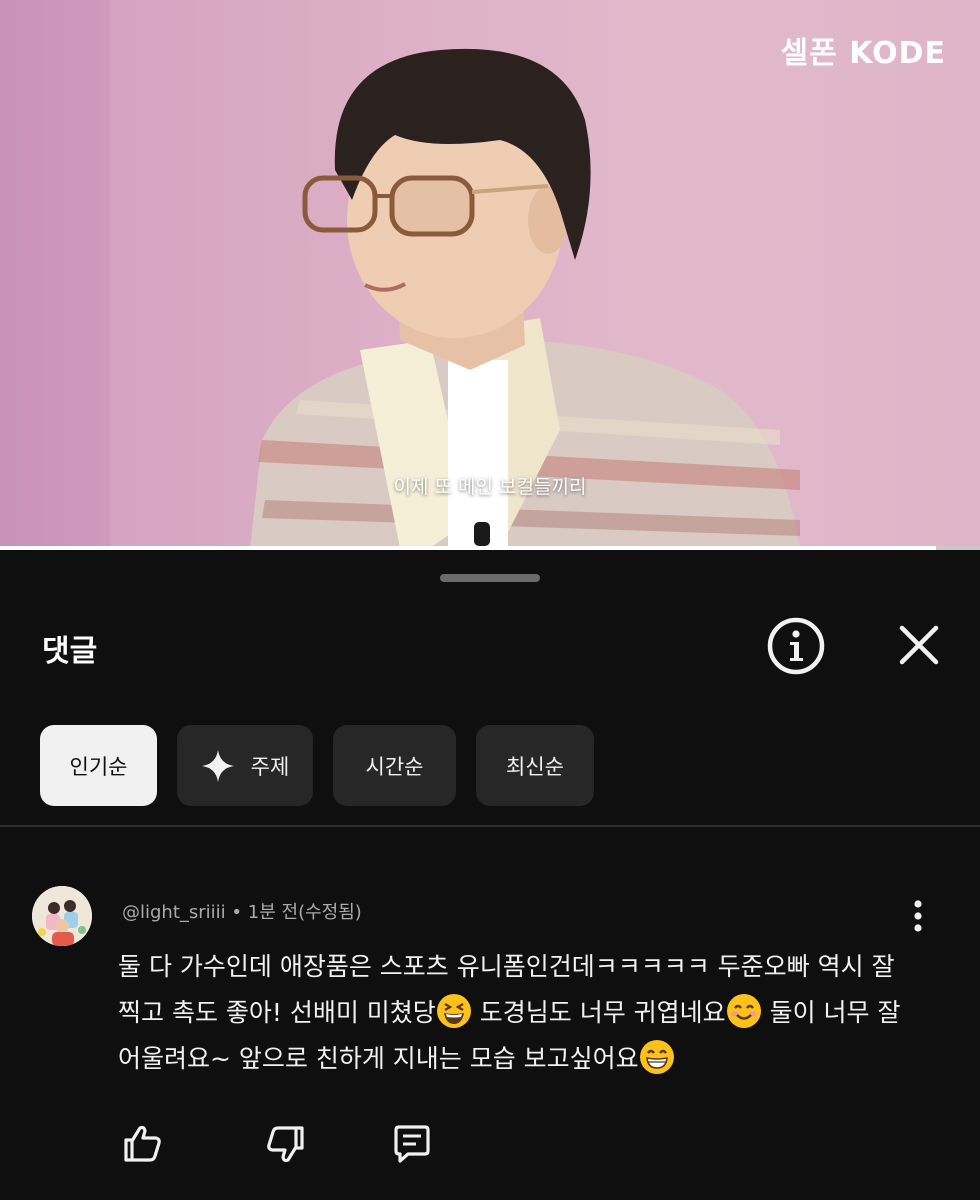  What do you see at coordinates (412, 1144) in the screenshot?
I see `reply-icon` at bounding box center [412, 1144].